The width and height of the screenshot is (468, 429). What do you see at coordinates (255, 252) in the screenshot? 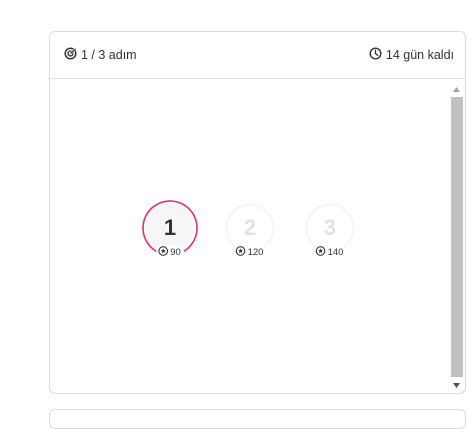
I see `points-value: 120` at bounding box center [255, 252].